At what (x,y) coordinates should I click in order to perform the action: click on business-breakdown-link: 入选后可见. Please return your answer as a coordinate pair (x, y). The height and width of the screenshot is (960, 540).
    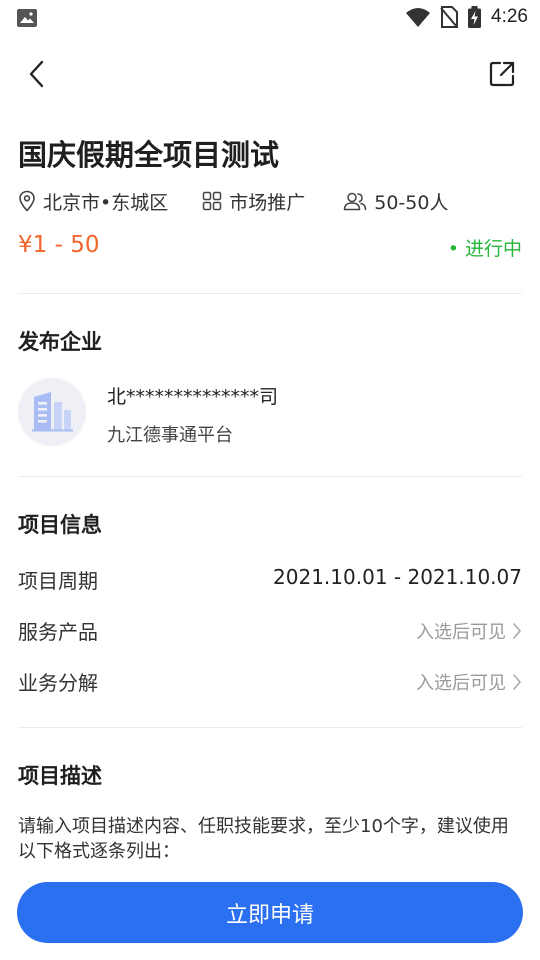
    Looking at the image, I should click on (469, 682).